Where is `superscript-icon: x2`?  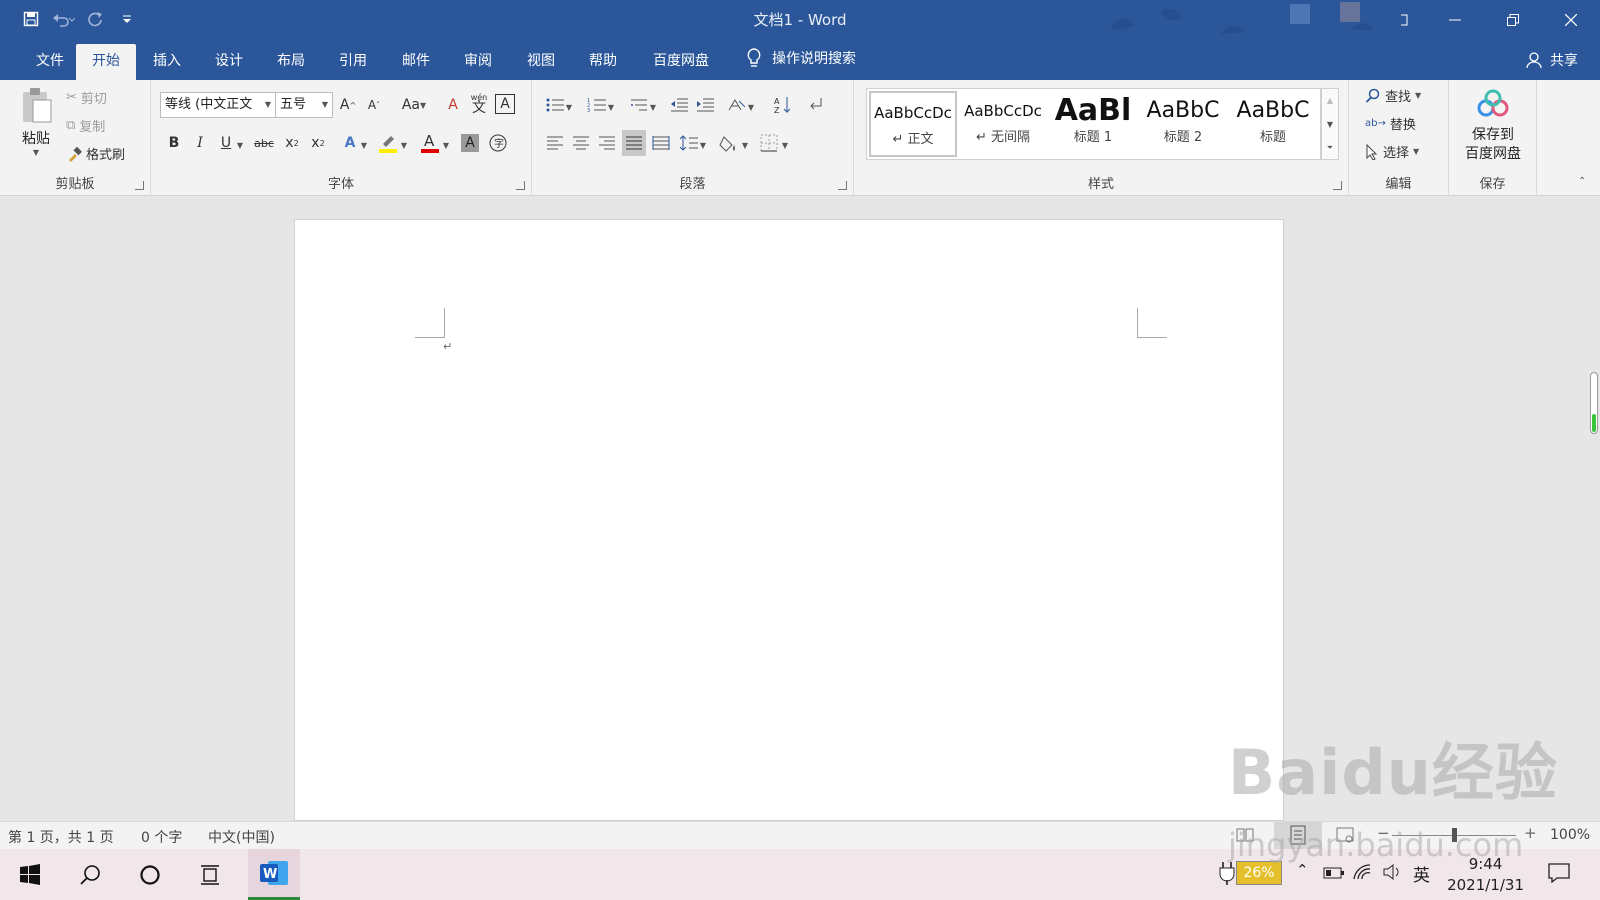 superscript-icon: x2 is located at coordinates (318, 143).